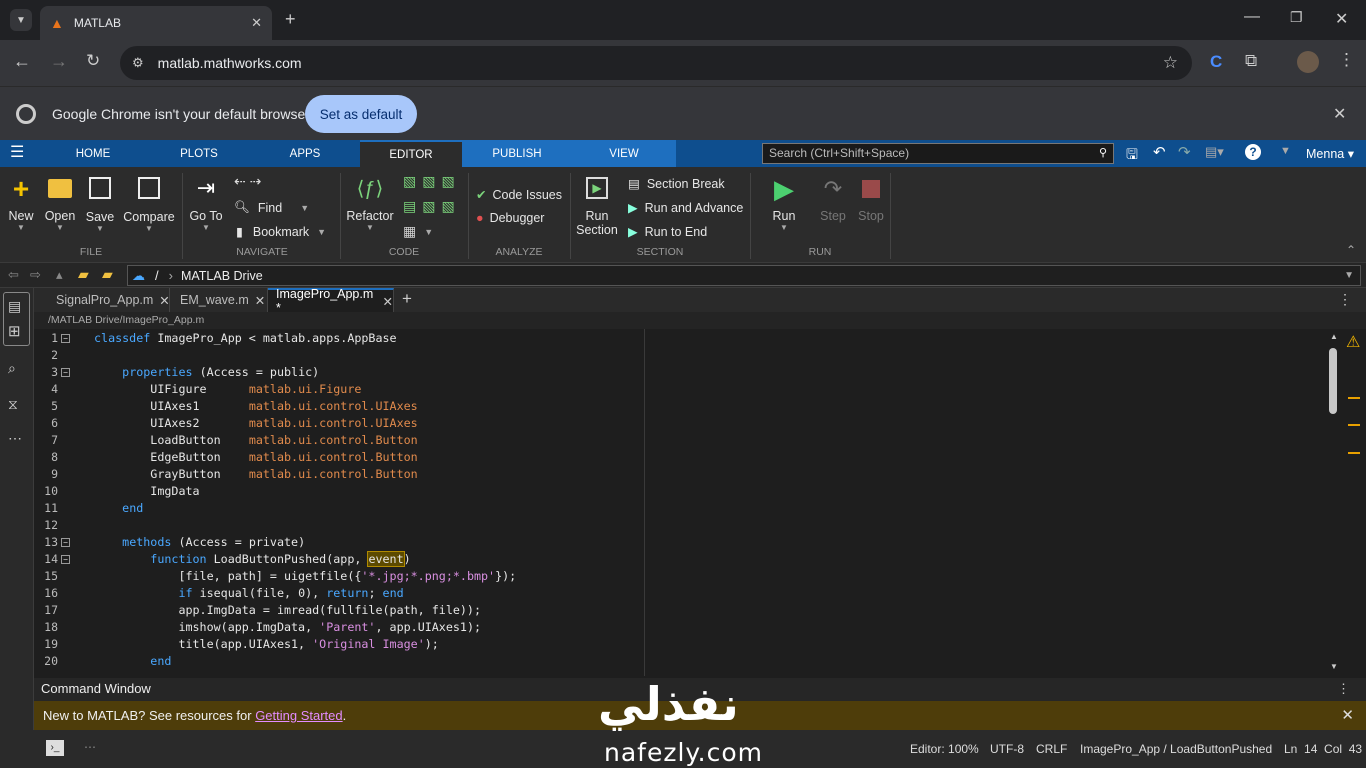 Image resolution: width=1366 pixels, height=768 pixels. What do you see at coordinates (1347, 715) in the screenshot?
I see `close-banner-icon: ✕` at bounding box center [1347, 715].